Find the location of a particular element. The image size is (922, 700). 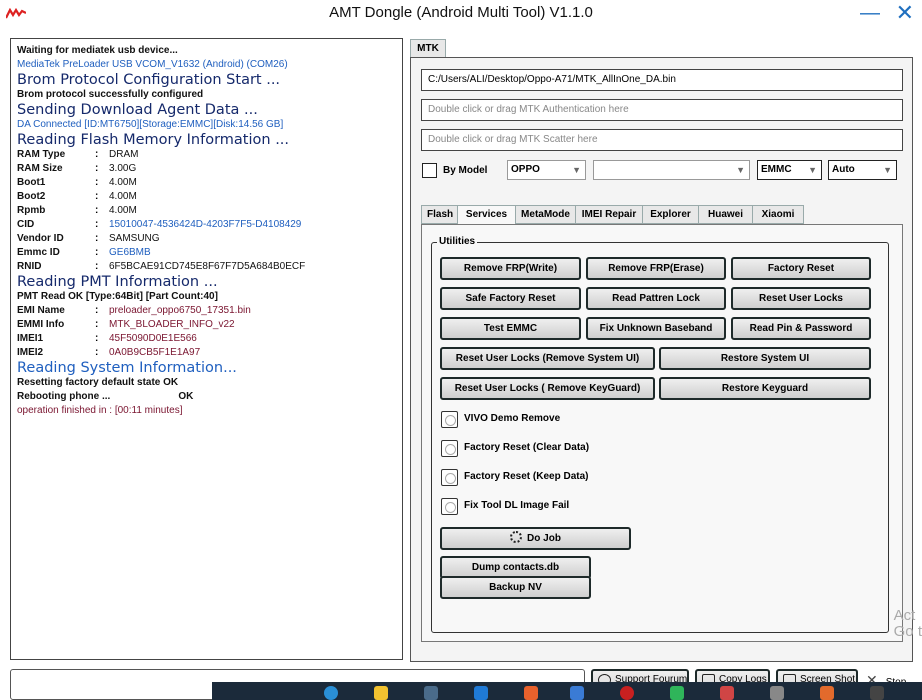

info-value: SAMSUNG is located at coordinates (134, 238).